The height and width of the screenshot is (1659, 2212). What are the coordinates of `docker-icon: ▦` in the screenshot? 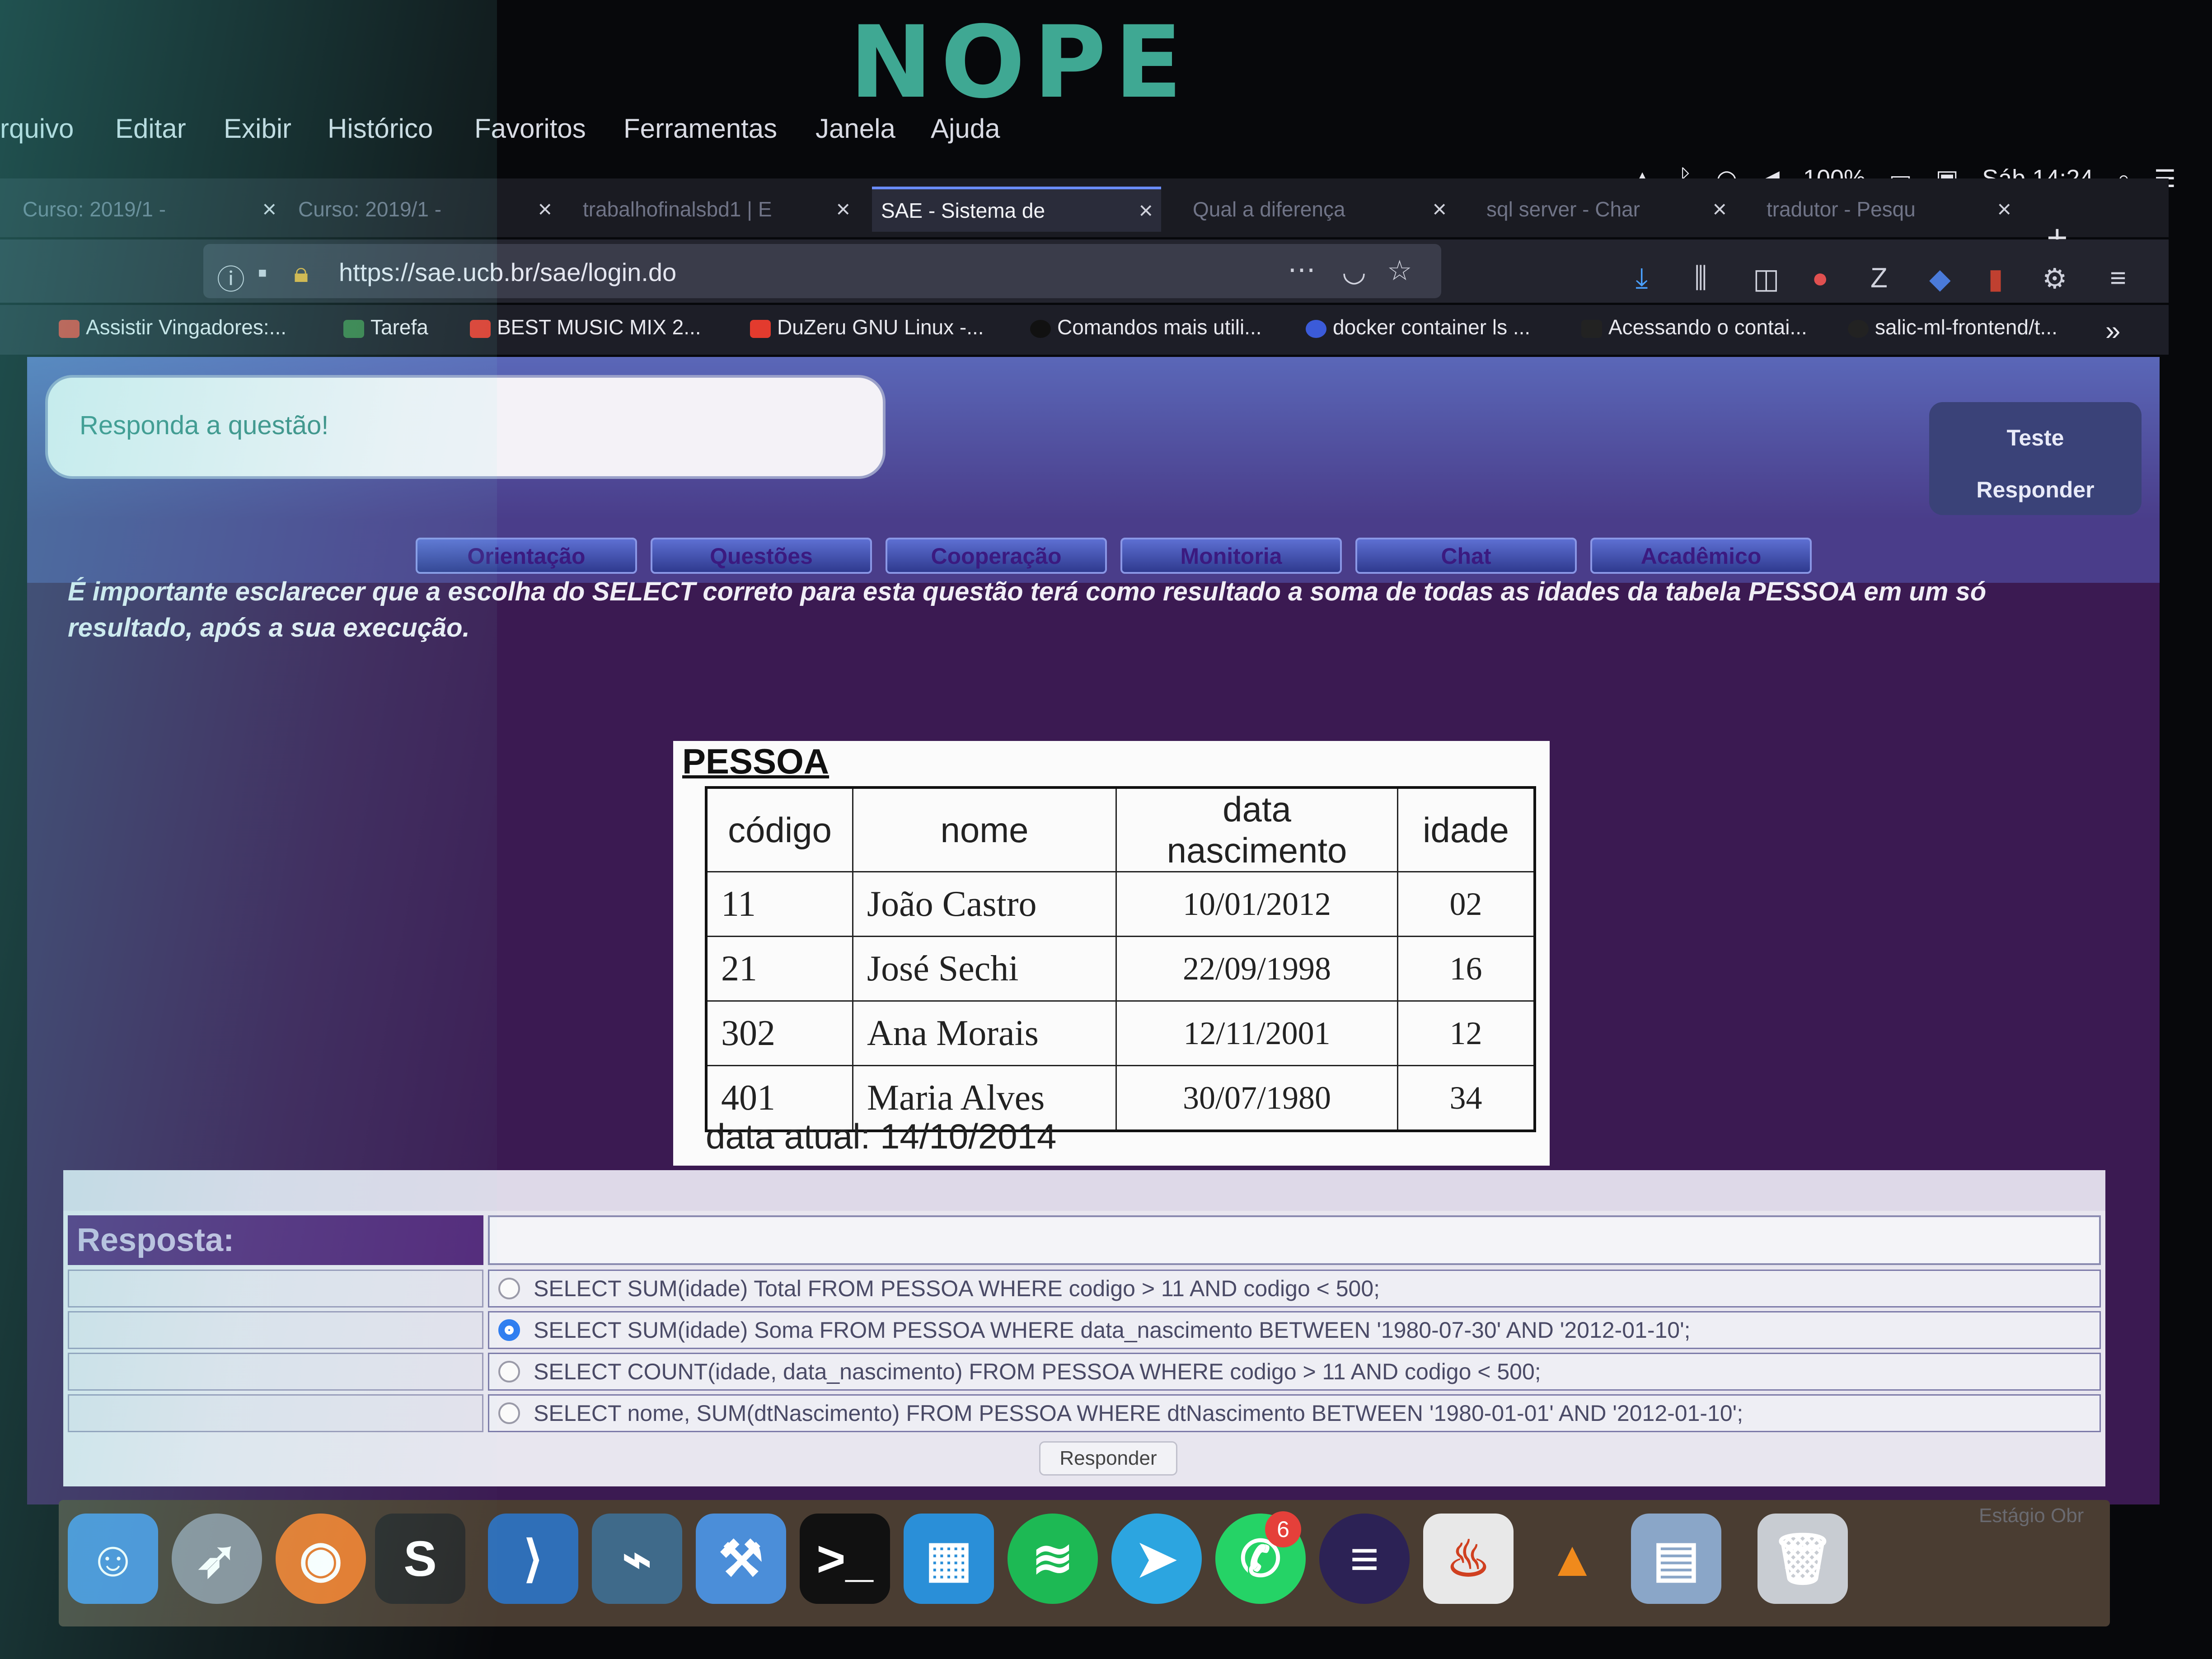 It's located at (949, 1559).